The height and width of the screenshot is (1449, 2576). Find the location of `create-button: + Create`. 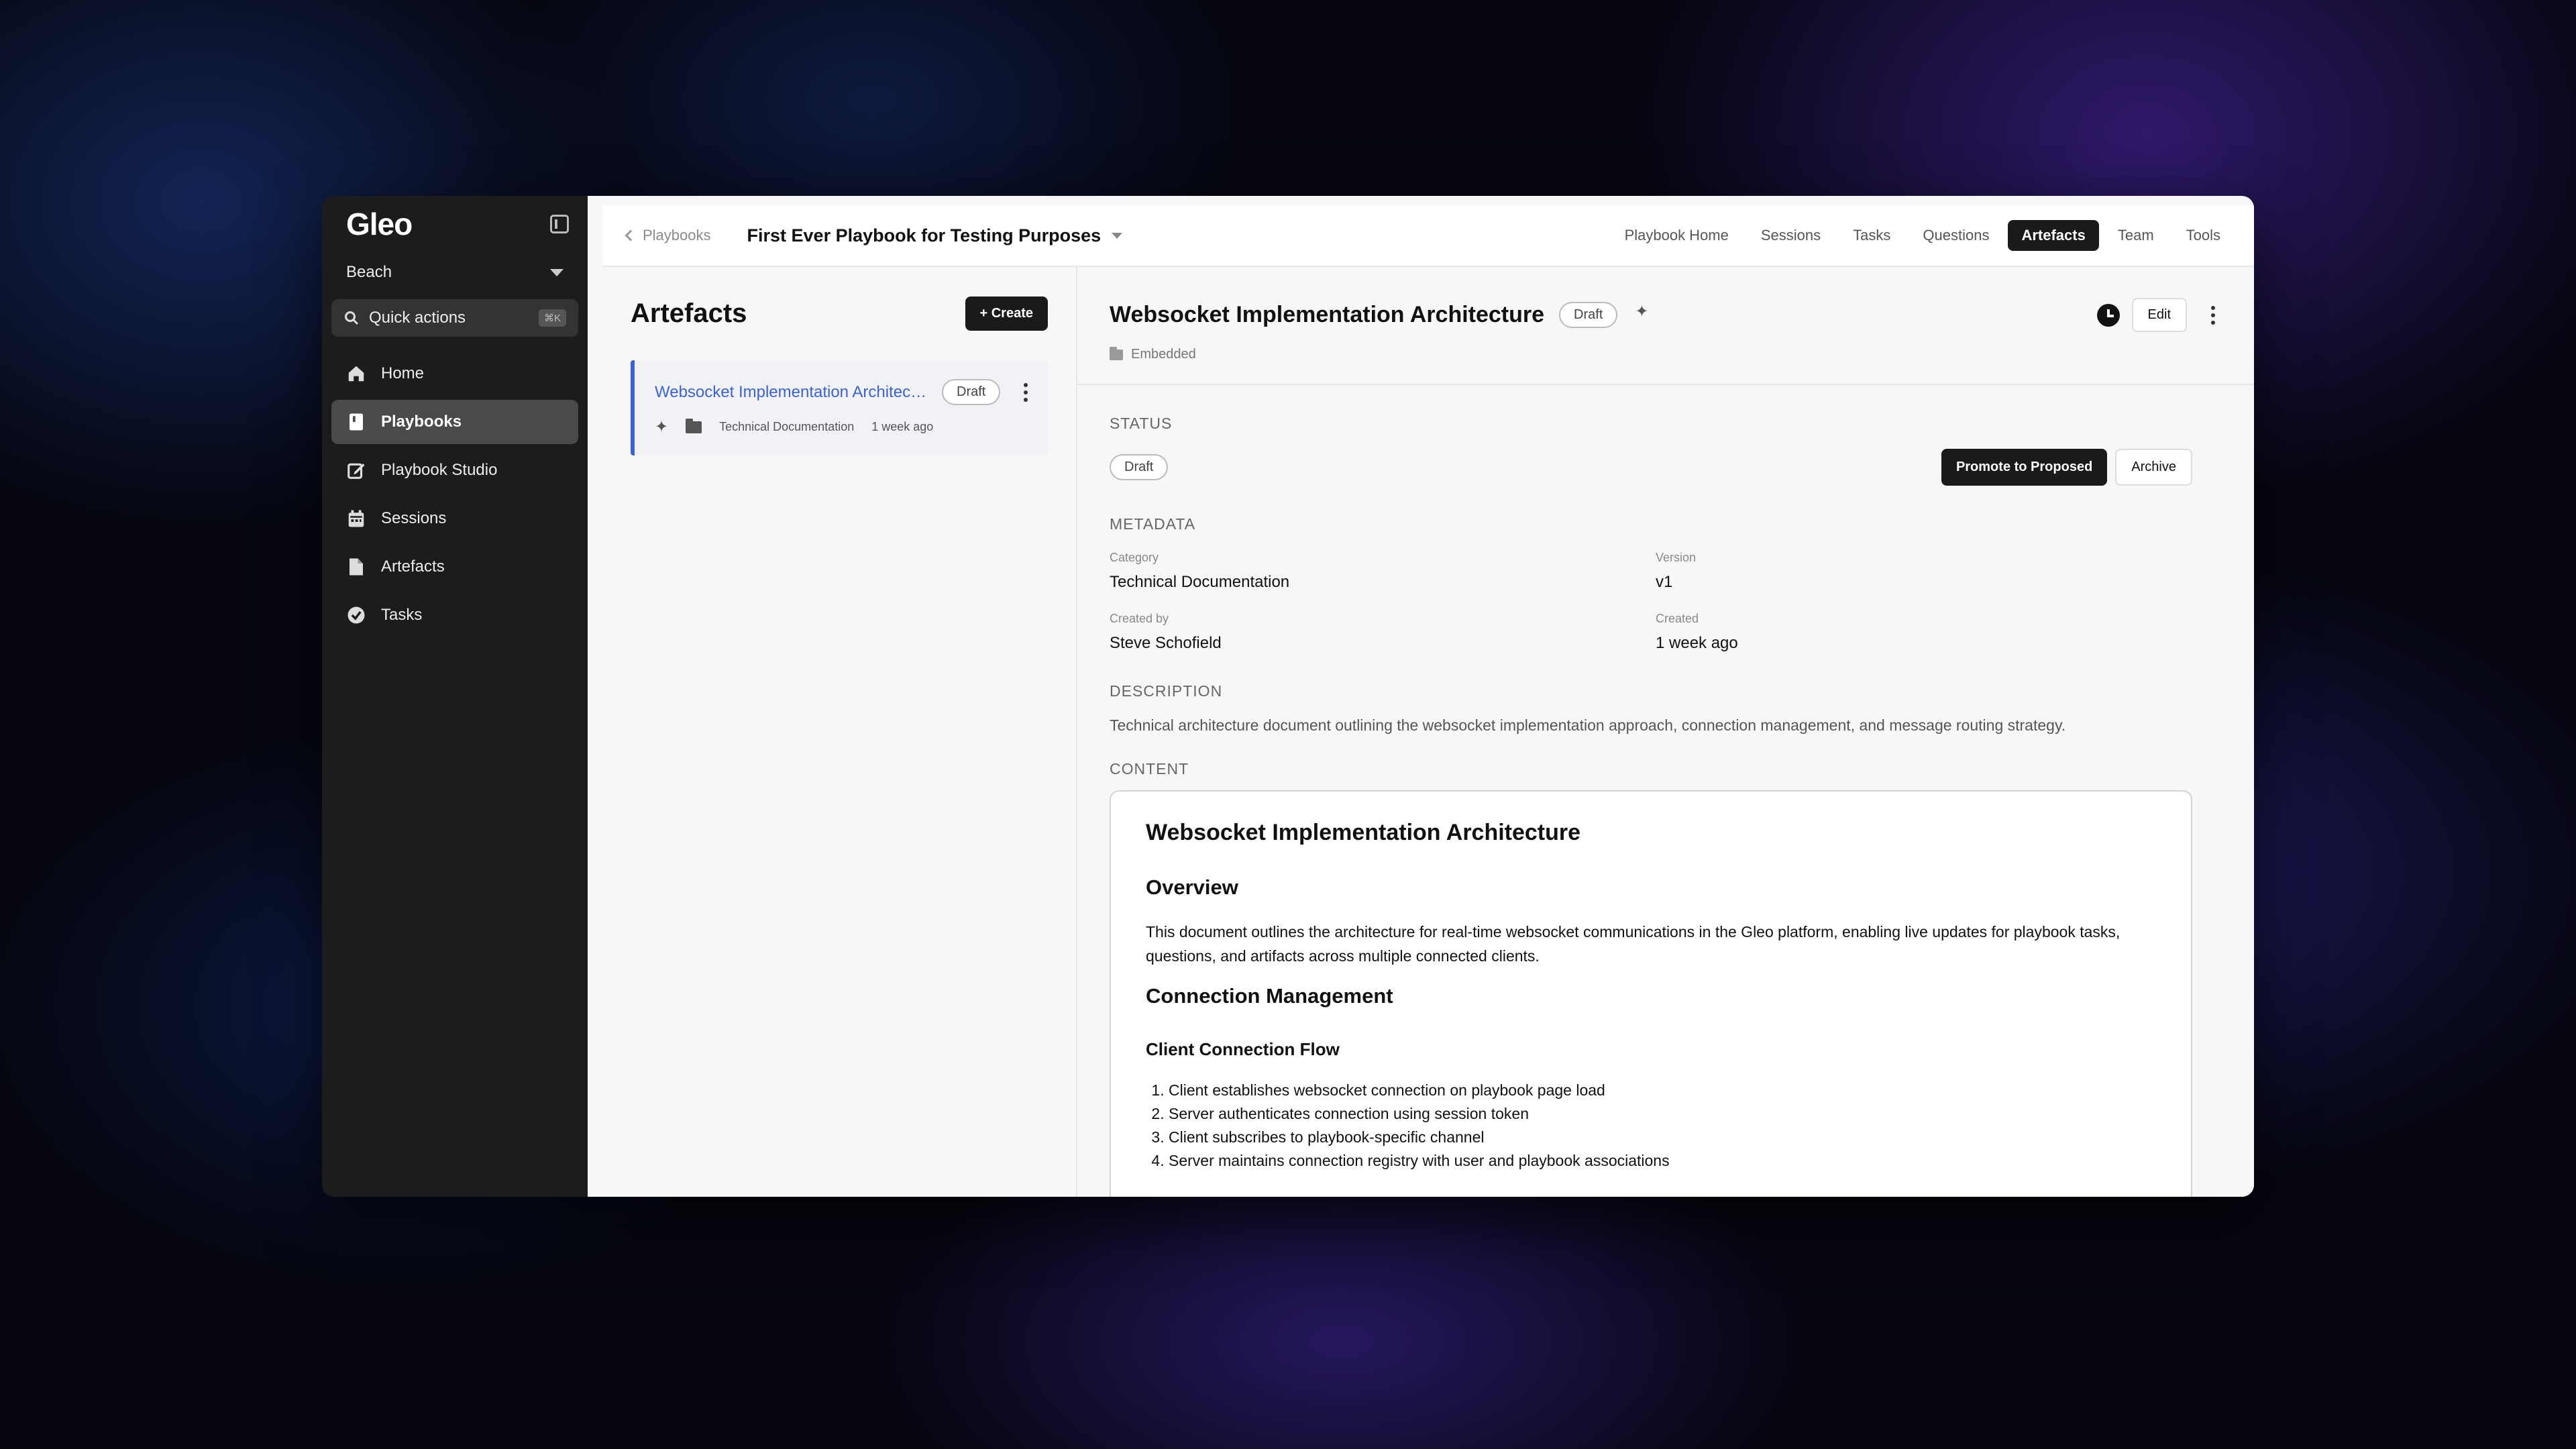

create-button: + Create is located at coordinates (1006, 314).